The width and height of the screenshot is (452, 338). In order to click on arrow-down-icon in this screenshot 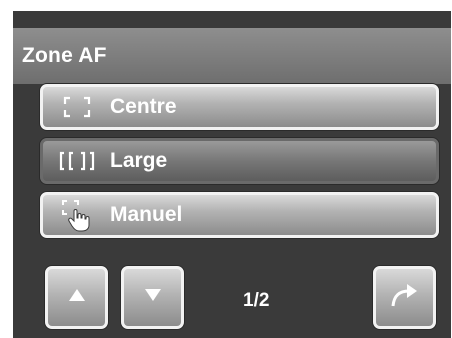, I will do `click(153, 297)`.